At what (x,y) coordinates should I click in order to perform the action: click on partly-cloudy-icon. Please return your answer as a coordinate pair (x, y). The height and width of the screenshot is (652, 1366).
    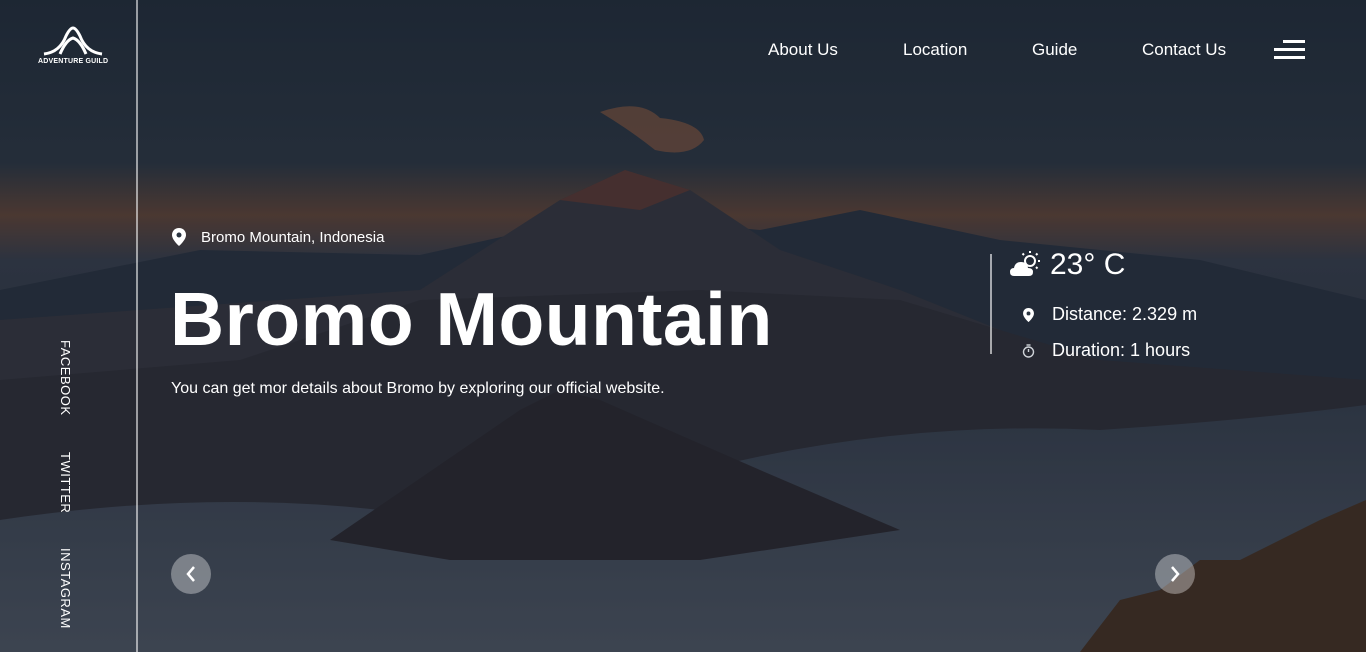
    Looking at the image, I should click on (1025, 263).